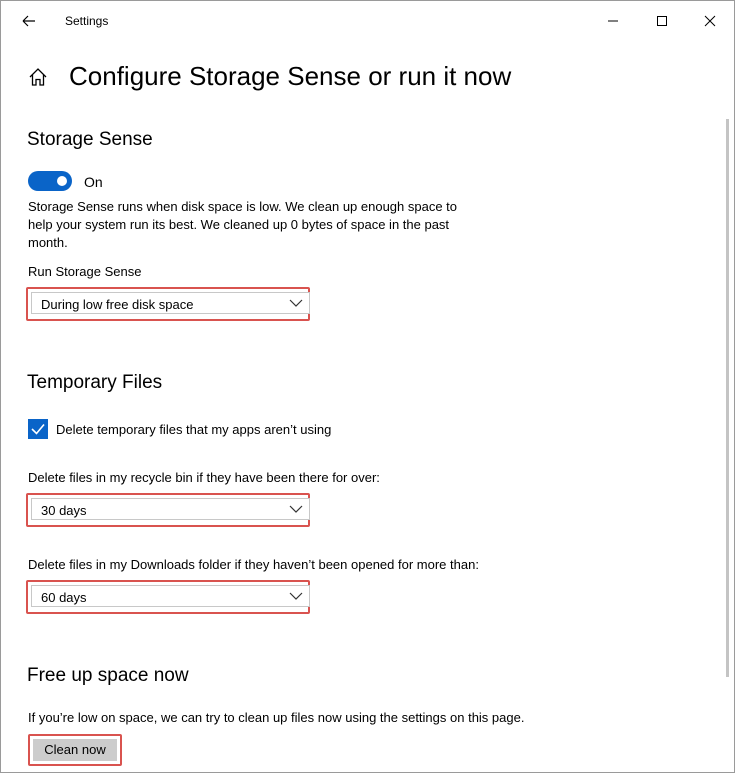 This screenshot has width=735, height=773. Describe the element at coordinates (290, 76) in the screenshot. I see `page-title: Configure Storage Sense or run it now` at that location.